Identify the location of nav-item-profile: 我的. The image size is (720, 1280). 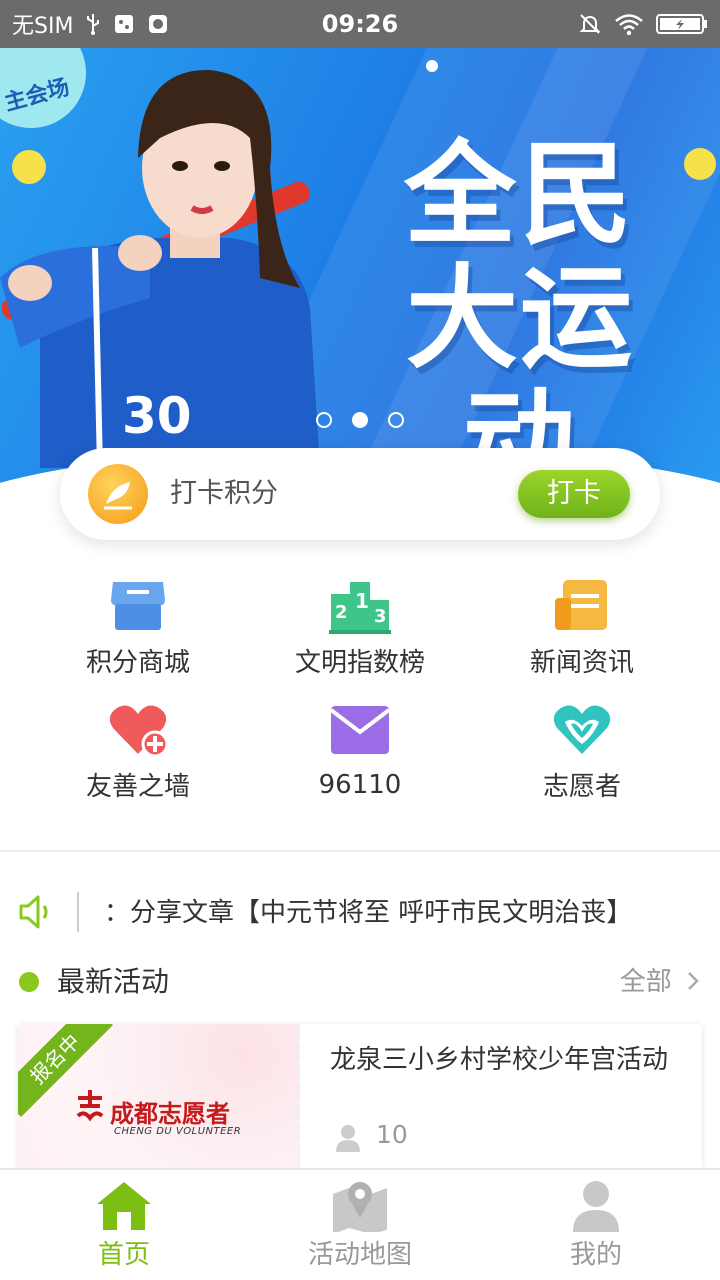
(596, 1225).